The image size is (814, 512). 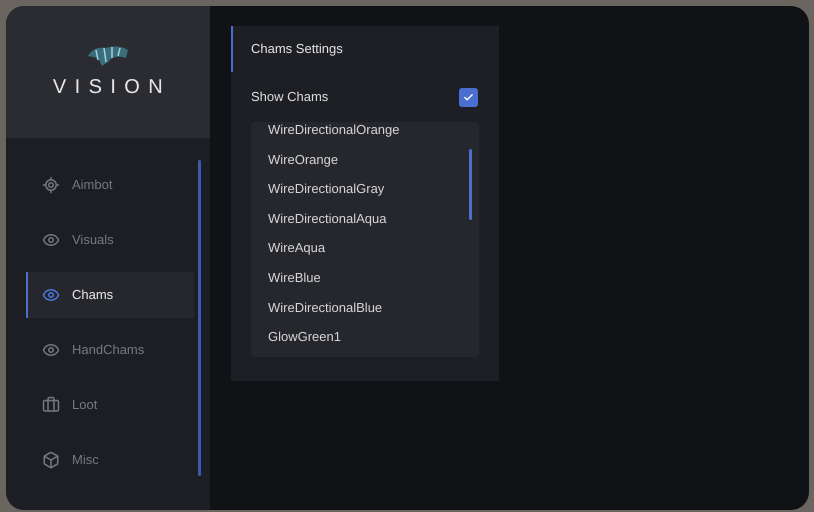 I want to click on sidebar-item: Misc, so click(x=110, y=460).